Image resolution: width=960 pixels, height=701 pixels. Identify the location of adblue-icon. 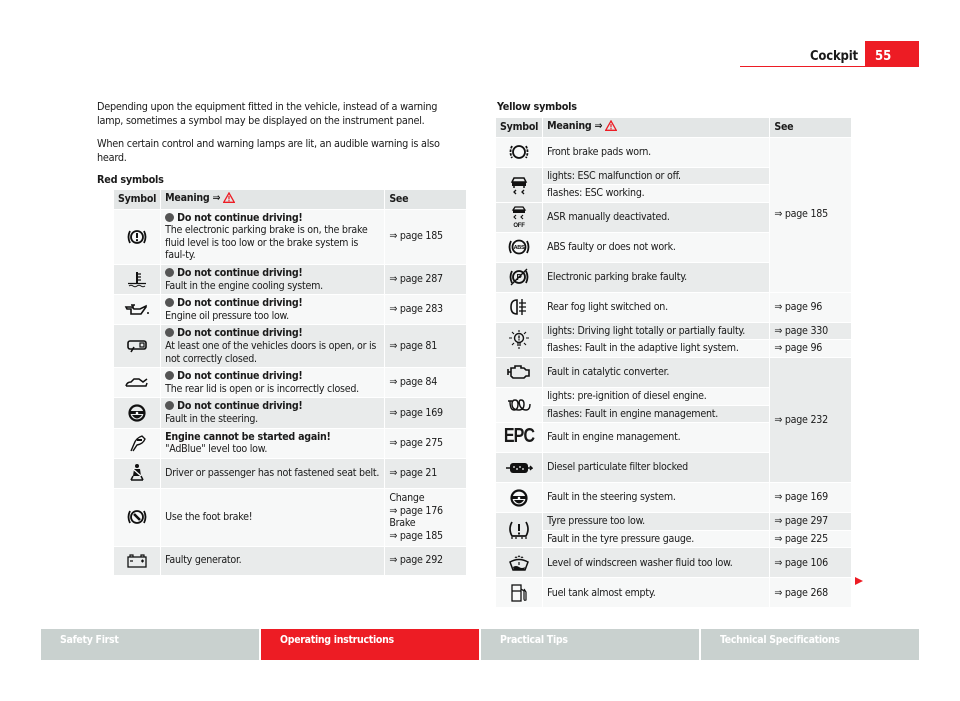
(138, 443).